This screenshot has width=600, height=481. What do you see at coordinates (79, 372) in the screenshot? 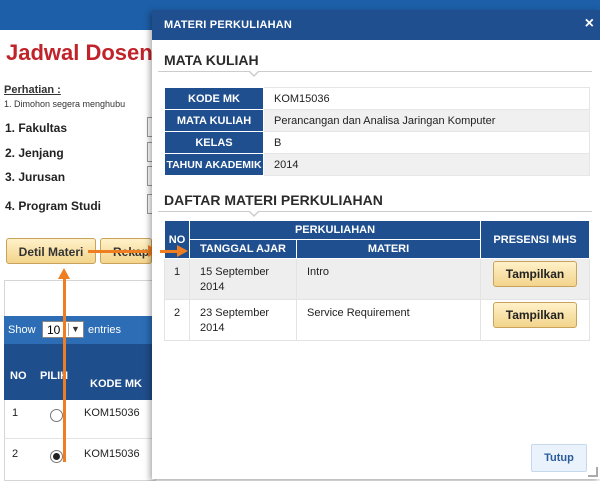
I see `course-table-header: NO PILIH KODE MK` at bounding box center [79, 372].